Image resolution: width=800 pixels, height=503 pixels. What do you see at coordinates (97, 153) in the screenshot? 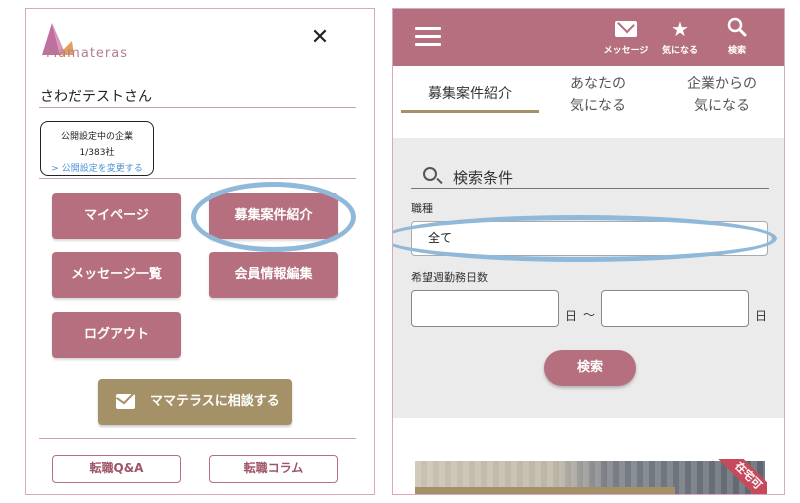
I see `public-status-count: 1/383社` at bounding box center [97, 153].